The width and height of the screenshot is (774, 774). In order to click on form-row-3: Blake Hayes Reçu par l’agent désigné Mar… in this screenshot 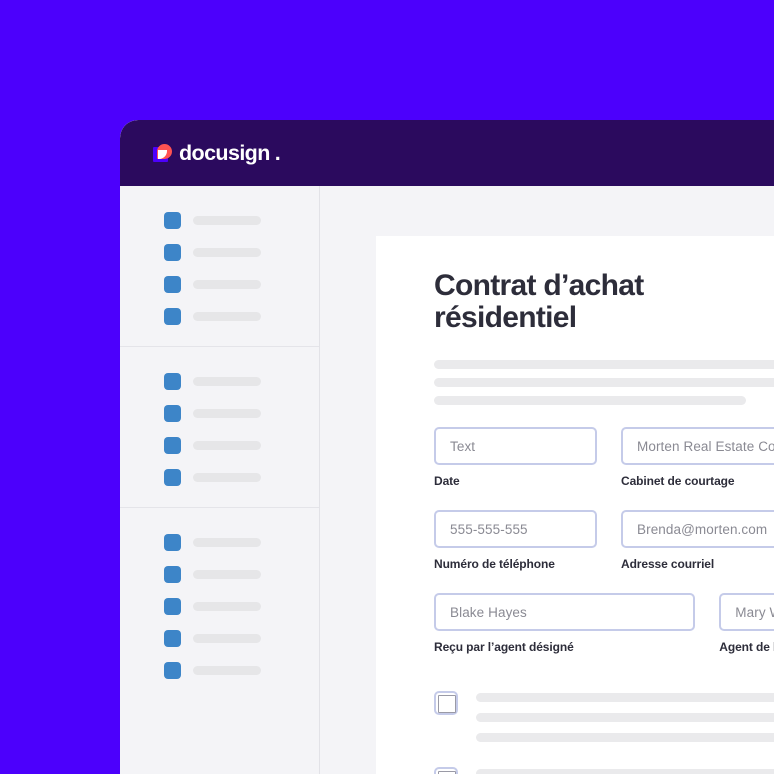, I will do `click(604, 623)`.